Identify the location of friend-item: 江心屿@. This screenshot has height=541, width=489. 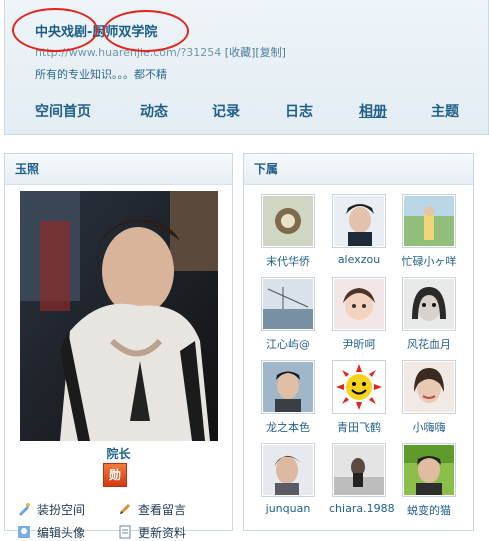
(288, 314).